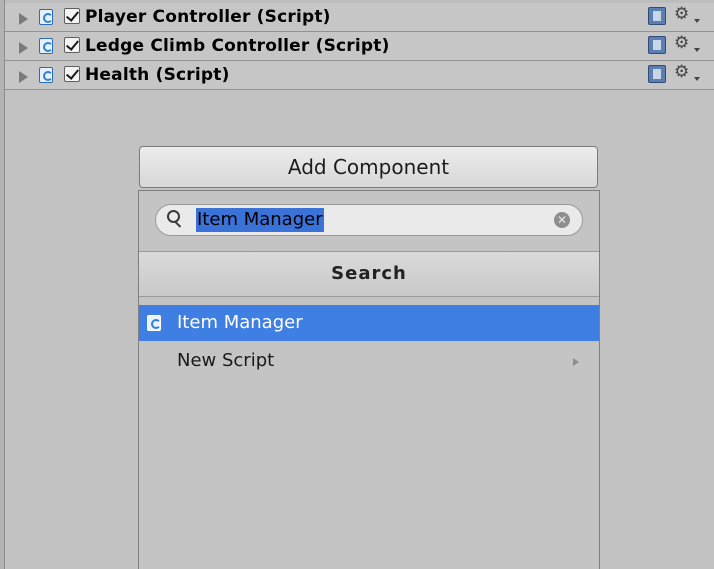  What do you see at coordinates (260, 220) in the screenshot?
I see `search-input-text: Item Manager` at bounding box center [260, 220].